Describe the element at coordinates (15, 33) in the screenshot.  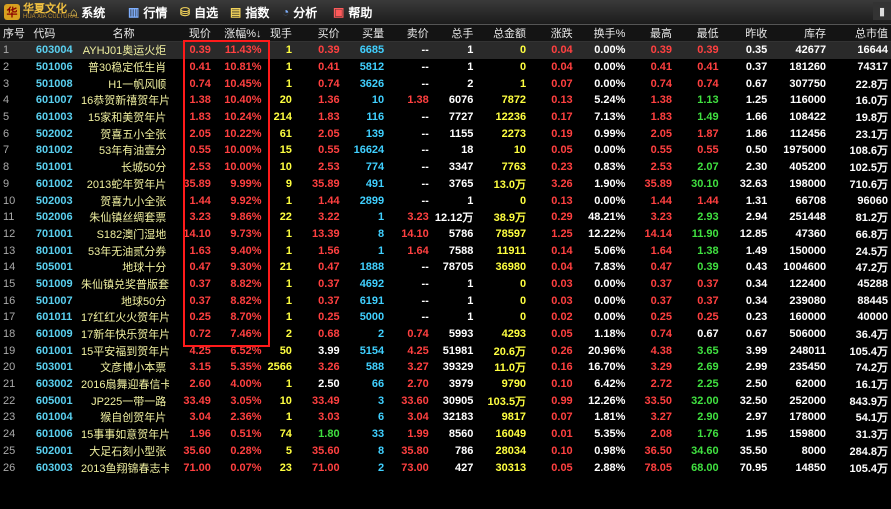
I see `header-col-index: 序号` at that location.